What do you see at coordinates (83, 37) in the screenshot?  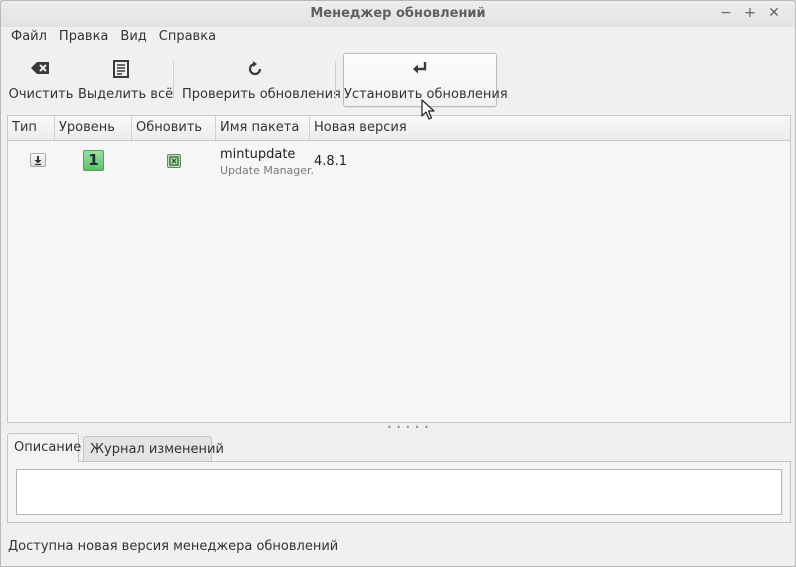 I see `menu-edit: Правка` at bounding box center [83, 37].